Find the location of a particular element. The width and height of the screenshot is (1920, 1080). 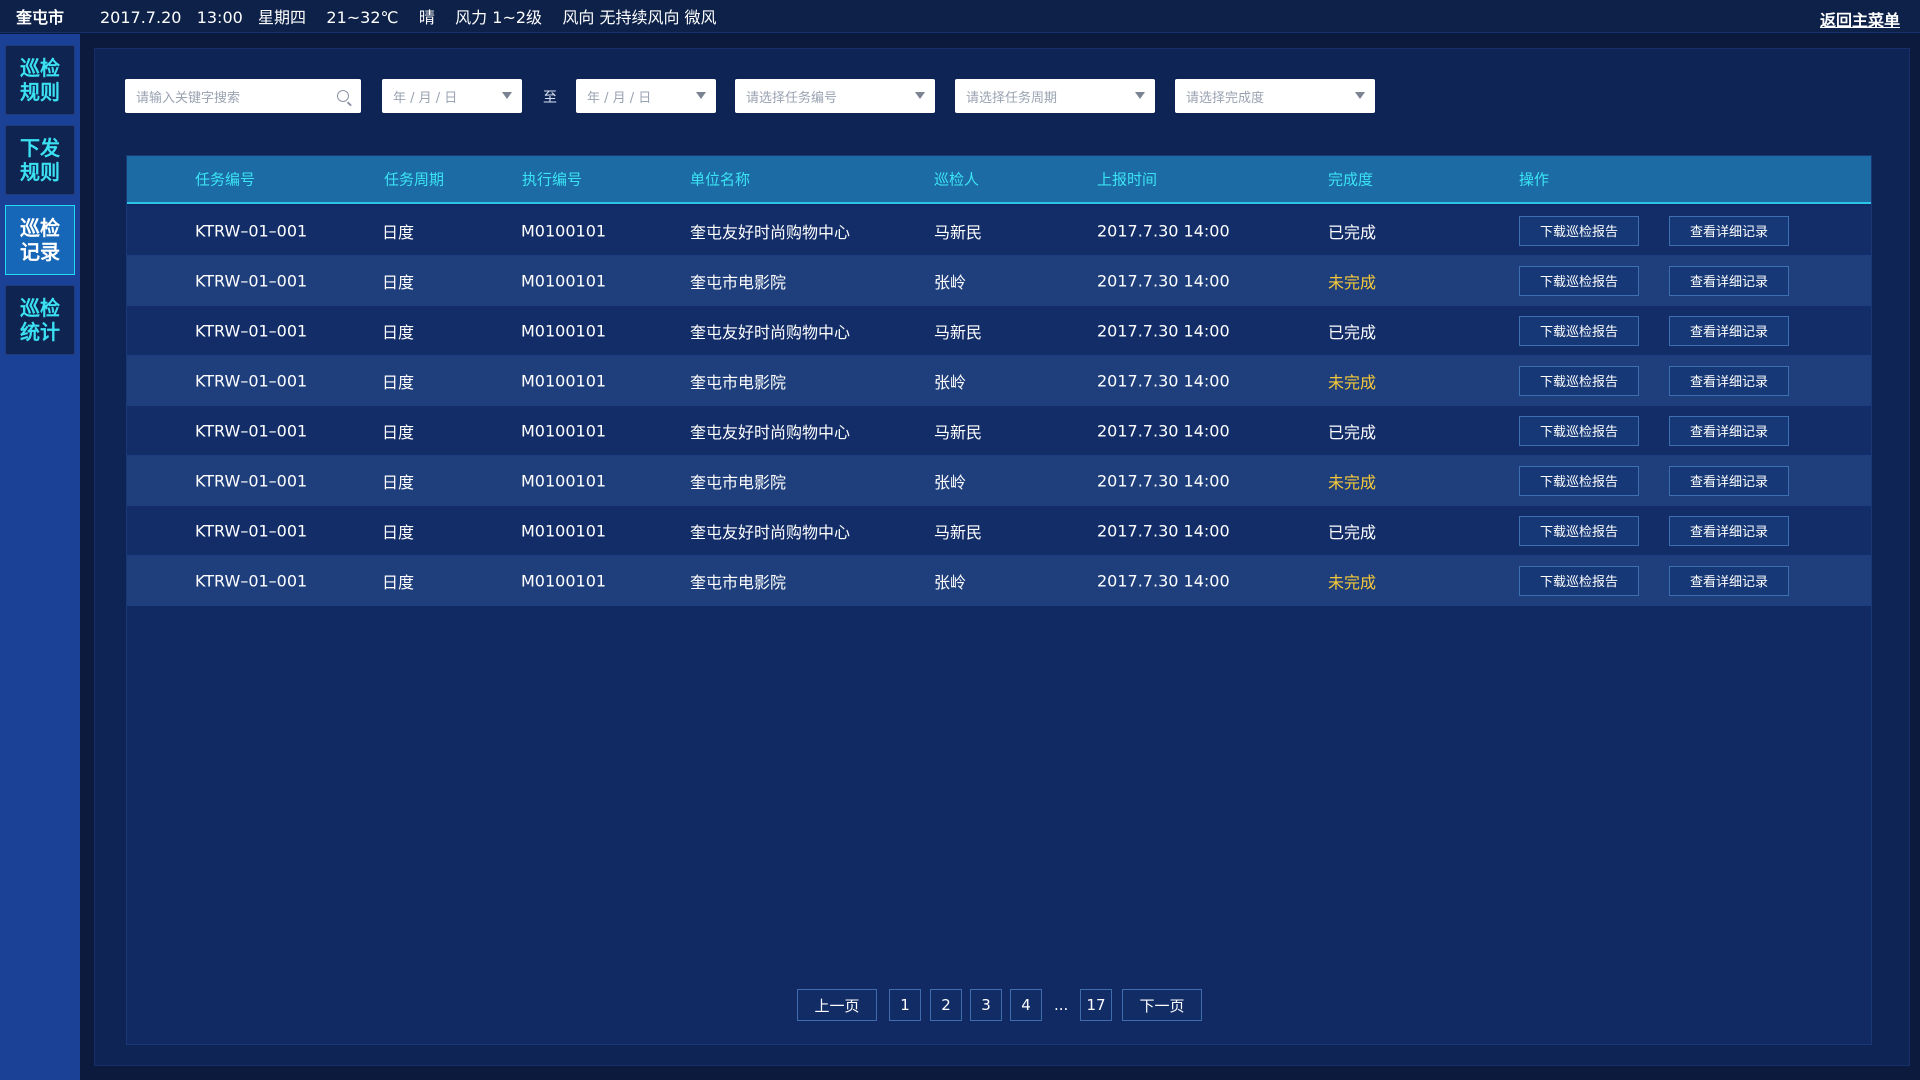

column-header: 巡检人 is located at coordinates (957, 179).